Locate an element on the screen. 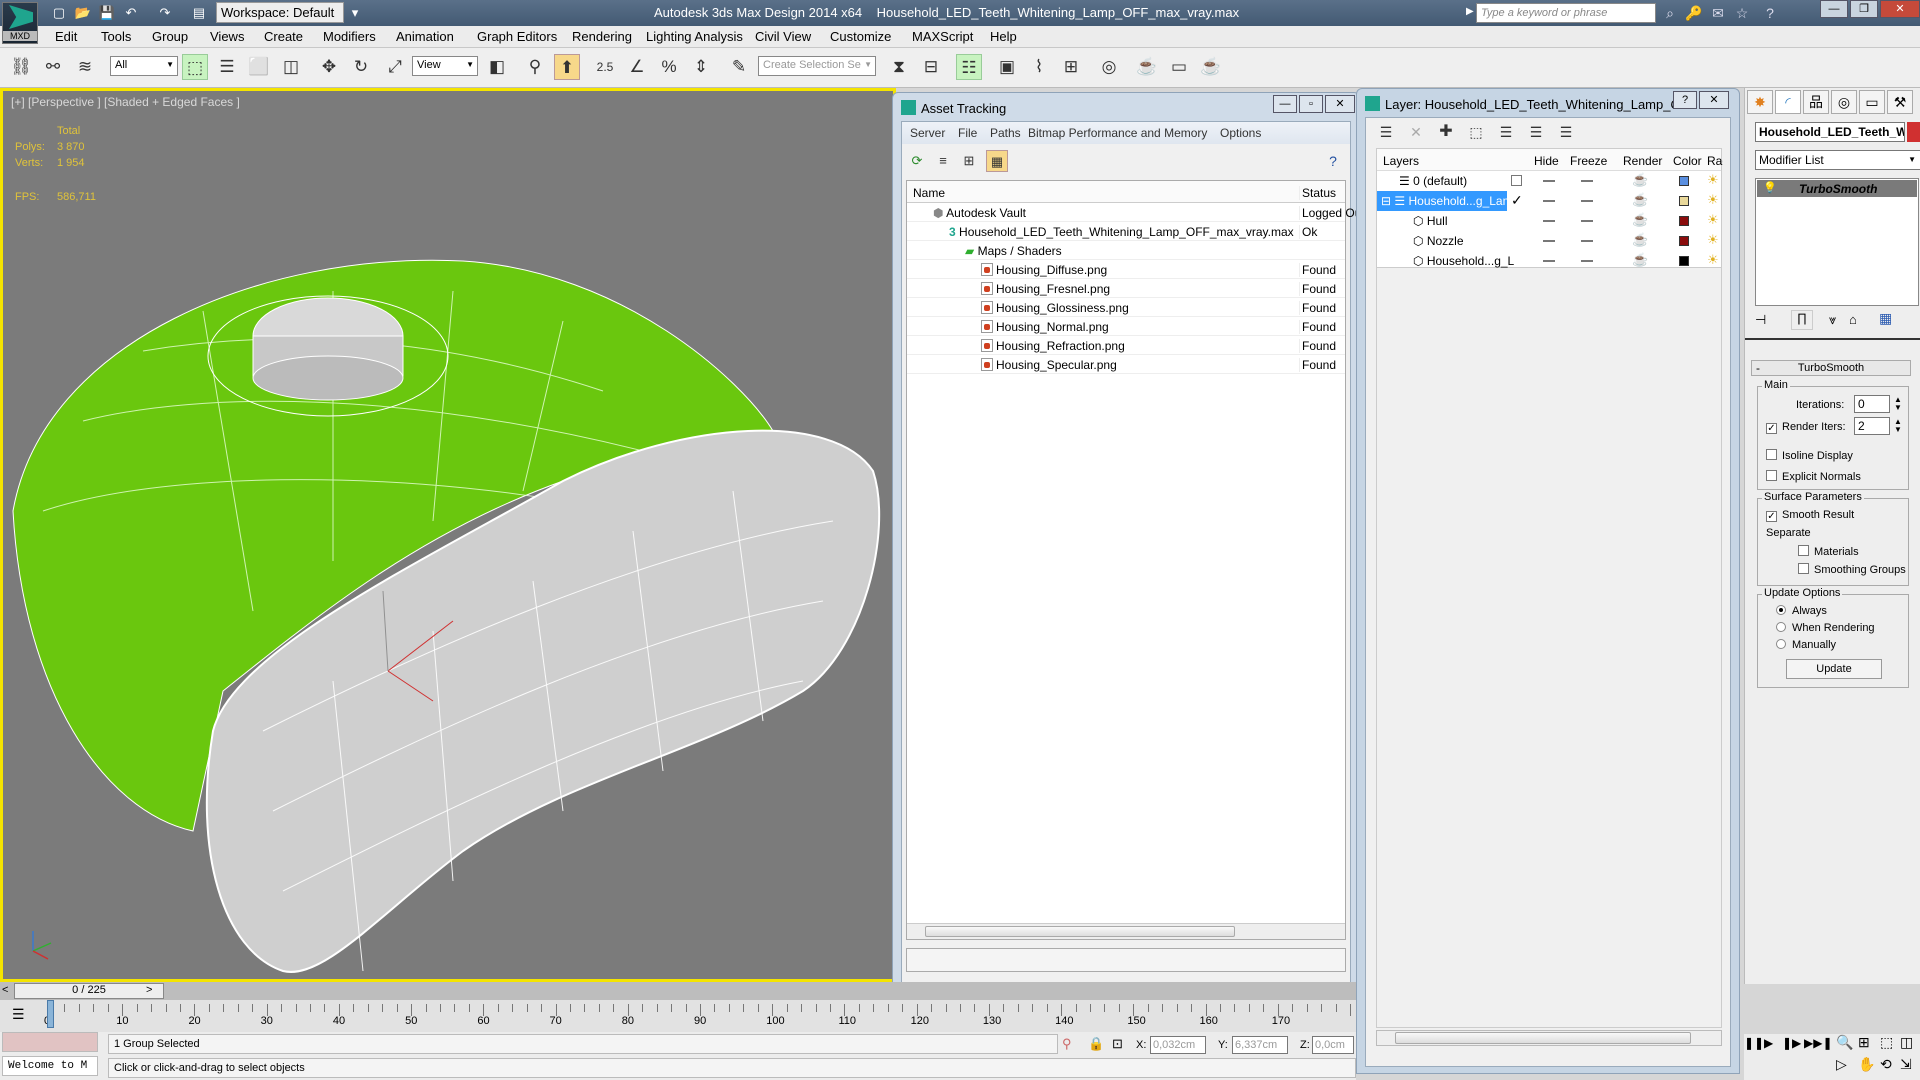  select-objects-in-layer-icon: ⬚ is located at coordinates (1476, 132).